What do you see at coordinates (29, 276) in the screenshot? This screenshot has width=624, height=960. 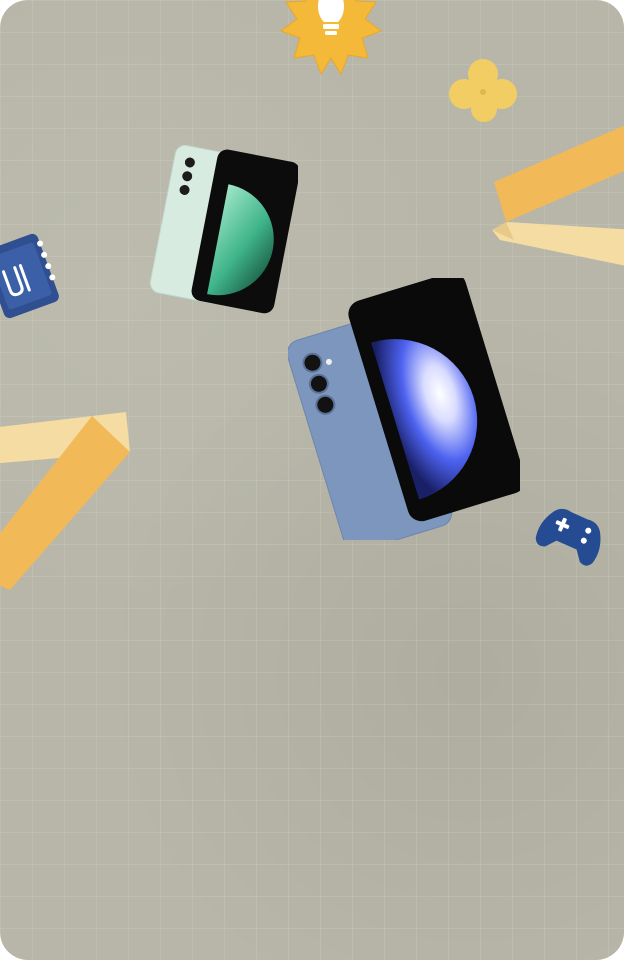 I see `notebook-sticker` at bounding box center [29, 276].